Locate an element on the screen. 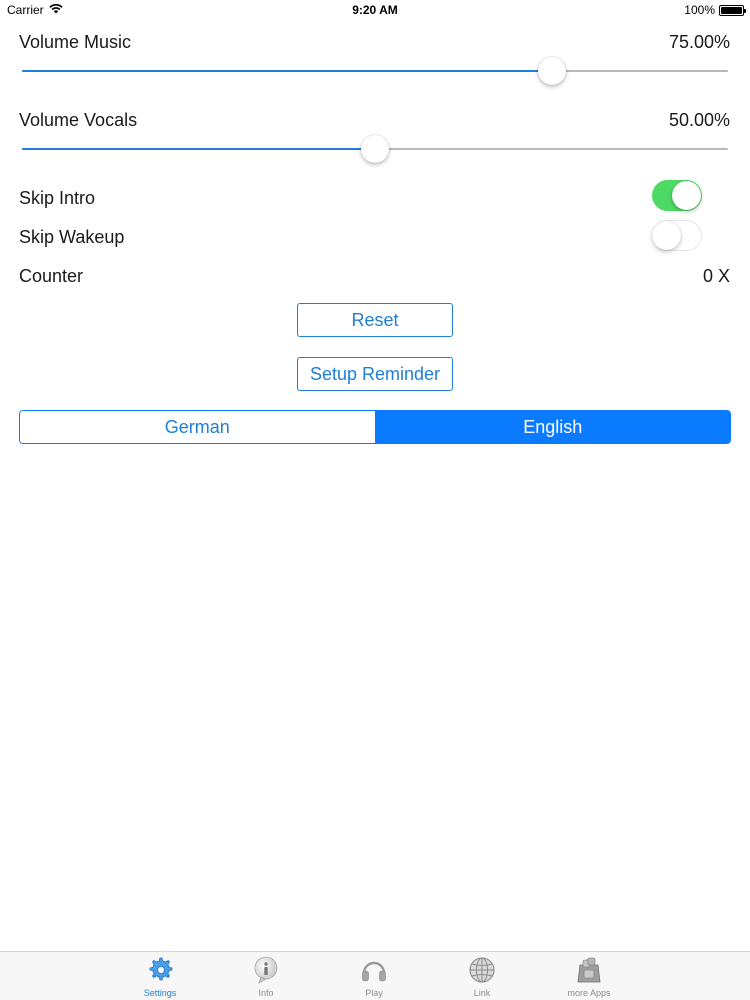  app-store-icon is located at coordinates (589, 970).